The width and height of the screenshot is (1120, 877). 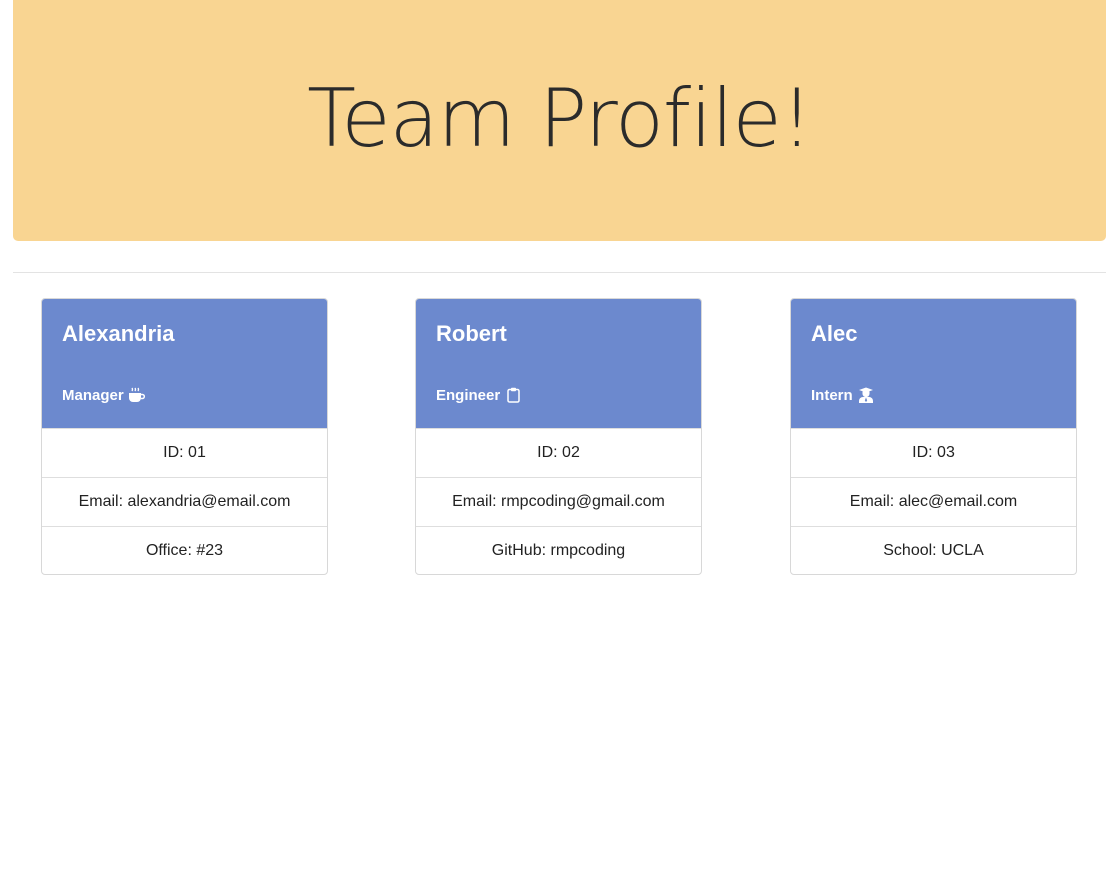 I want to click on employee-email: Email: rmpcoding@gmail.com, so click(x=558, y=501).